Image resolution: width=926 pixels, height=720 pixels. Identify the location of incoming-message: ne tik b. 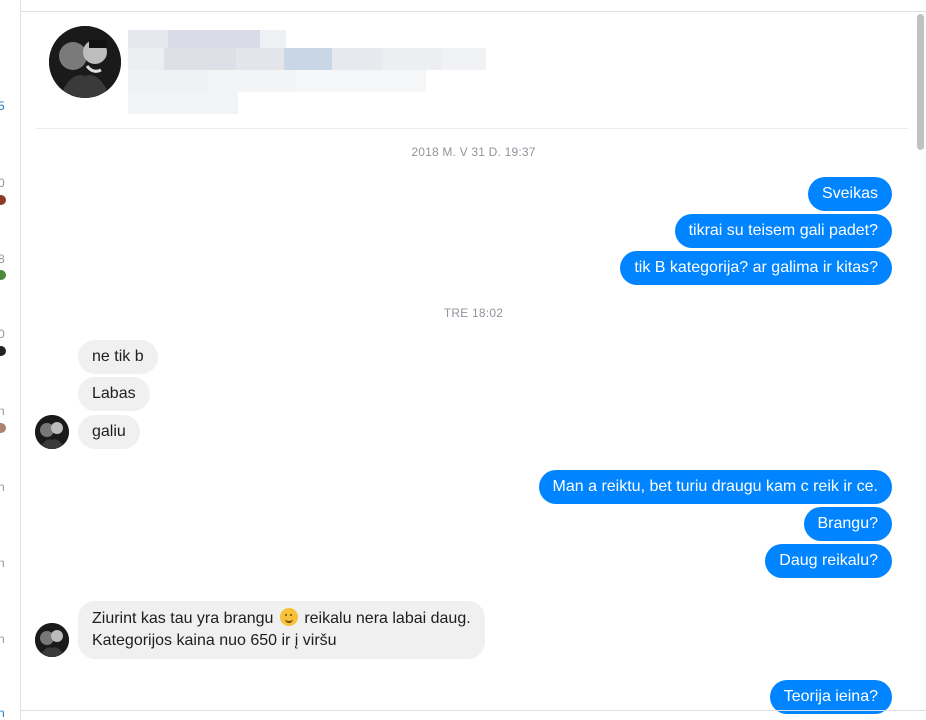
(118, 357).